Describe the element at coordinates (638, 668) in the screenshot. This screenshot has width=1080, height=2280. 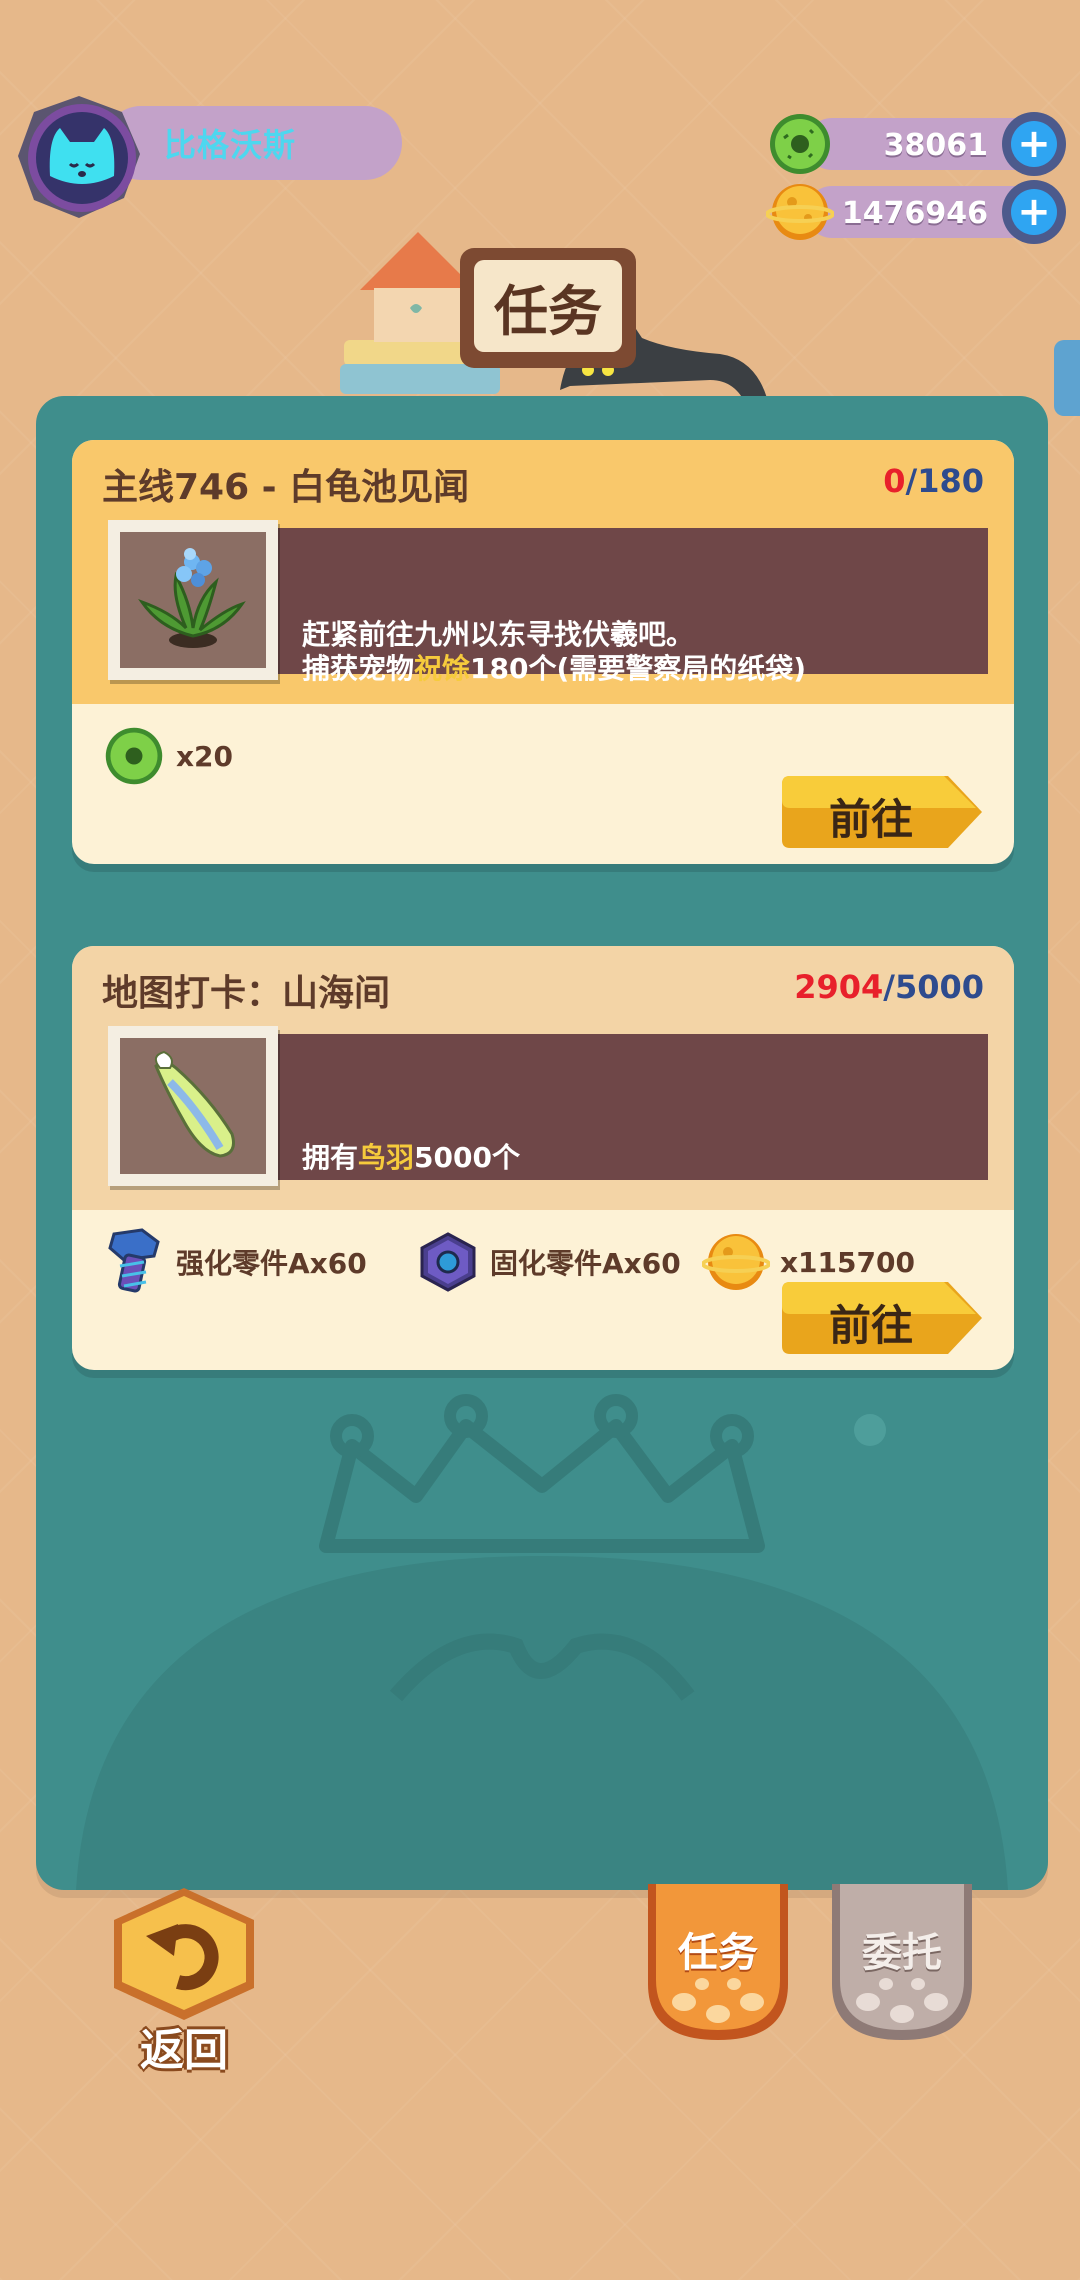
I see `desc-text: 180个(需要警察局的纸袋)` at that location.